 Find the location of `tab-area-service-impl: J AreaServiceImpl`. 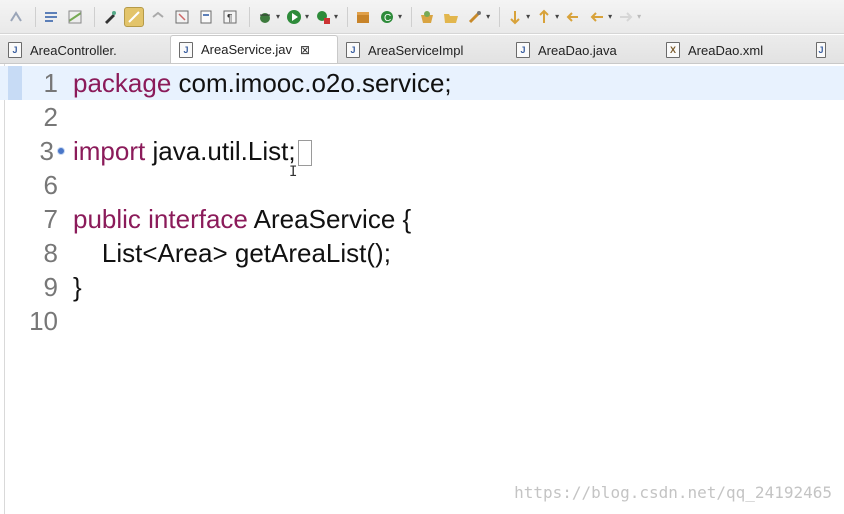

tab-area-service-impl: J AreaServiceImpl is located at coordinates (423, 50).